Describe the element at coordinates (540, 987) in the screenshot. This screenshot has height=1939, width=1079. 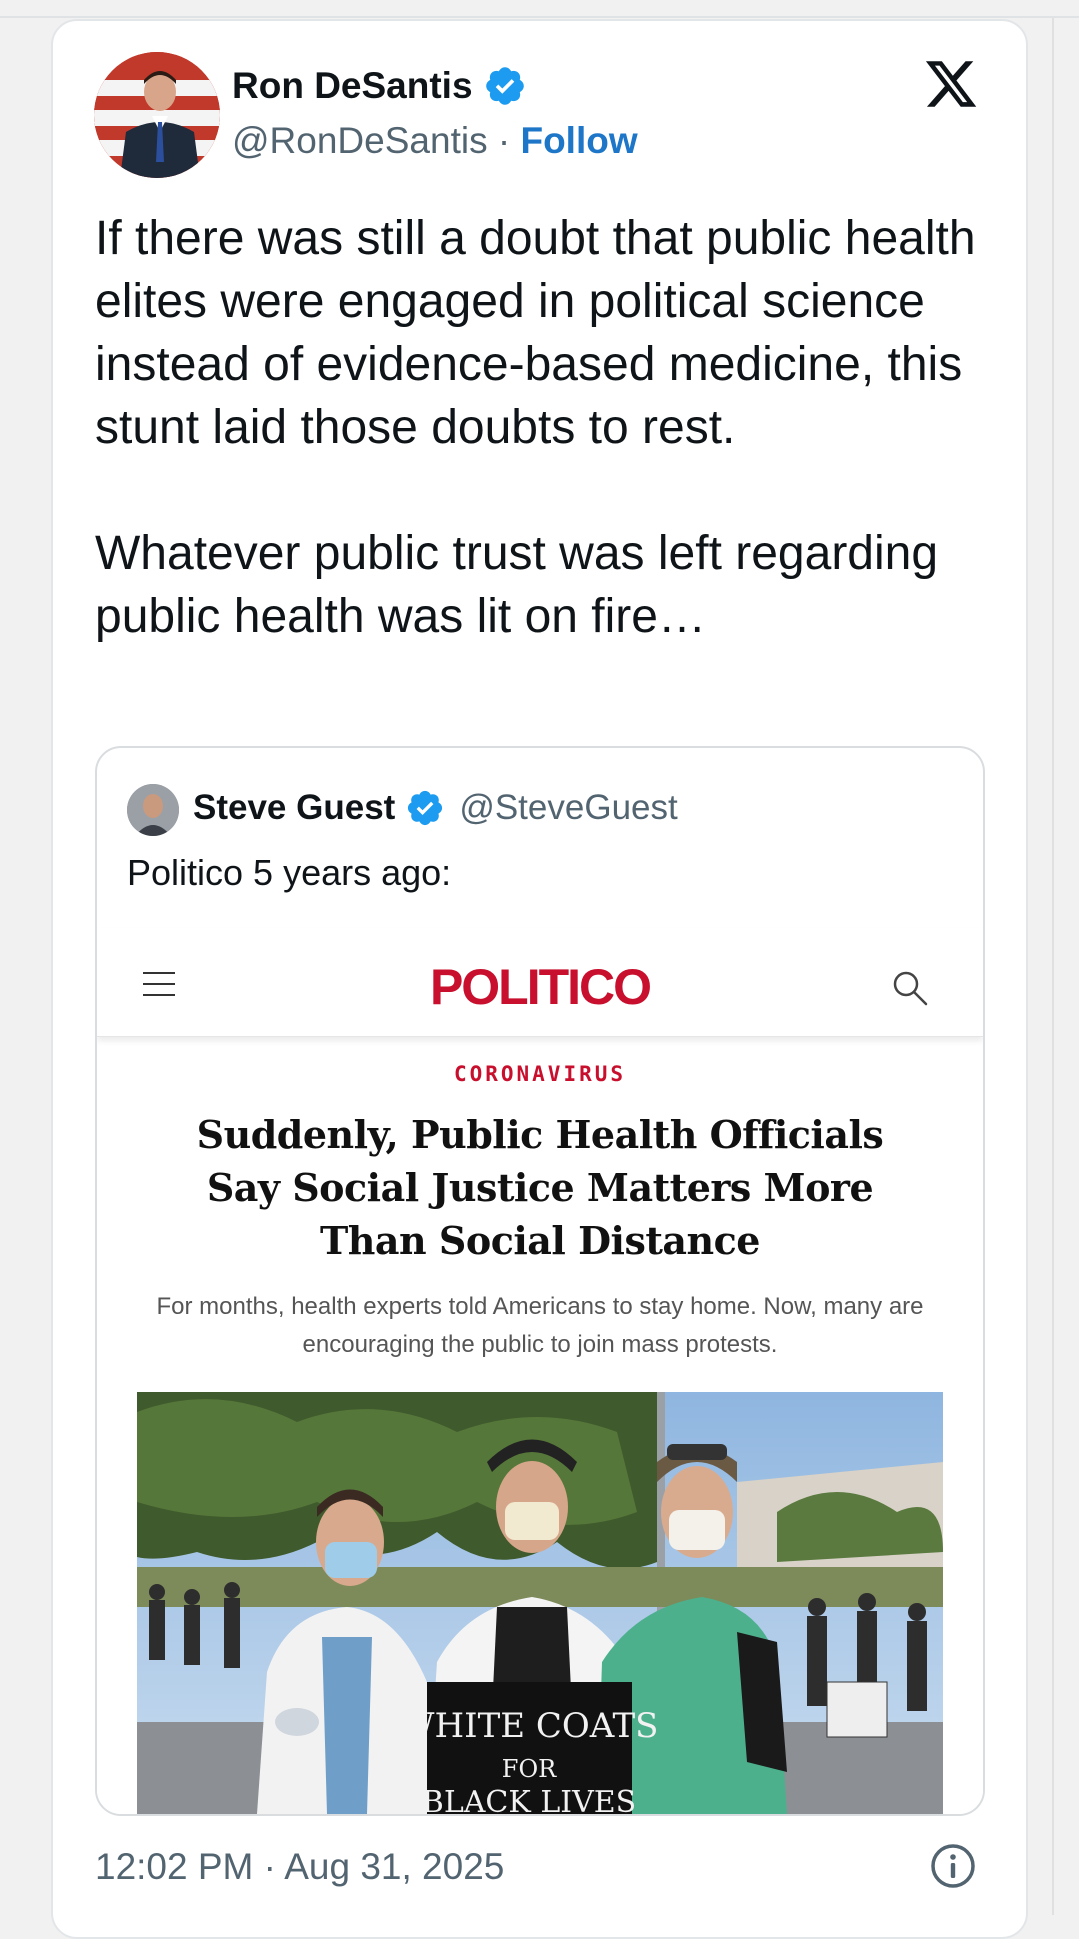
I see `politico-logo: POLITICO` at that location.